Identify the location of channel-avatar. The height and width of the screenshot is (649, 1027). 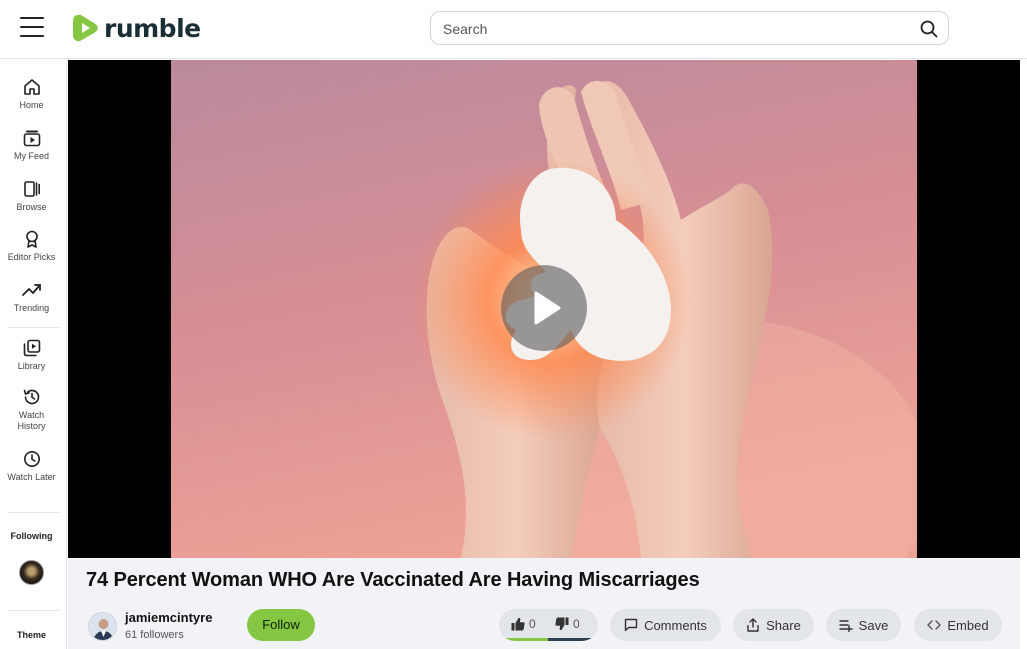
(102, 626).